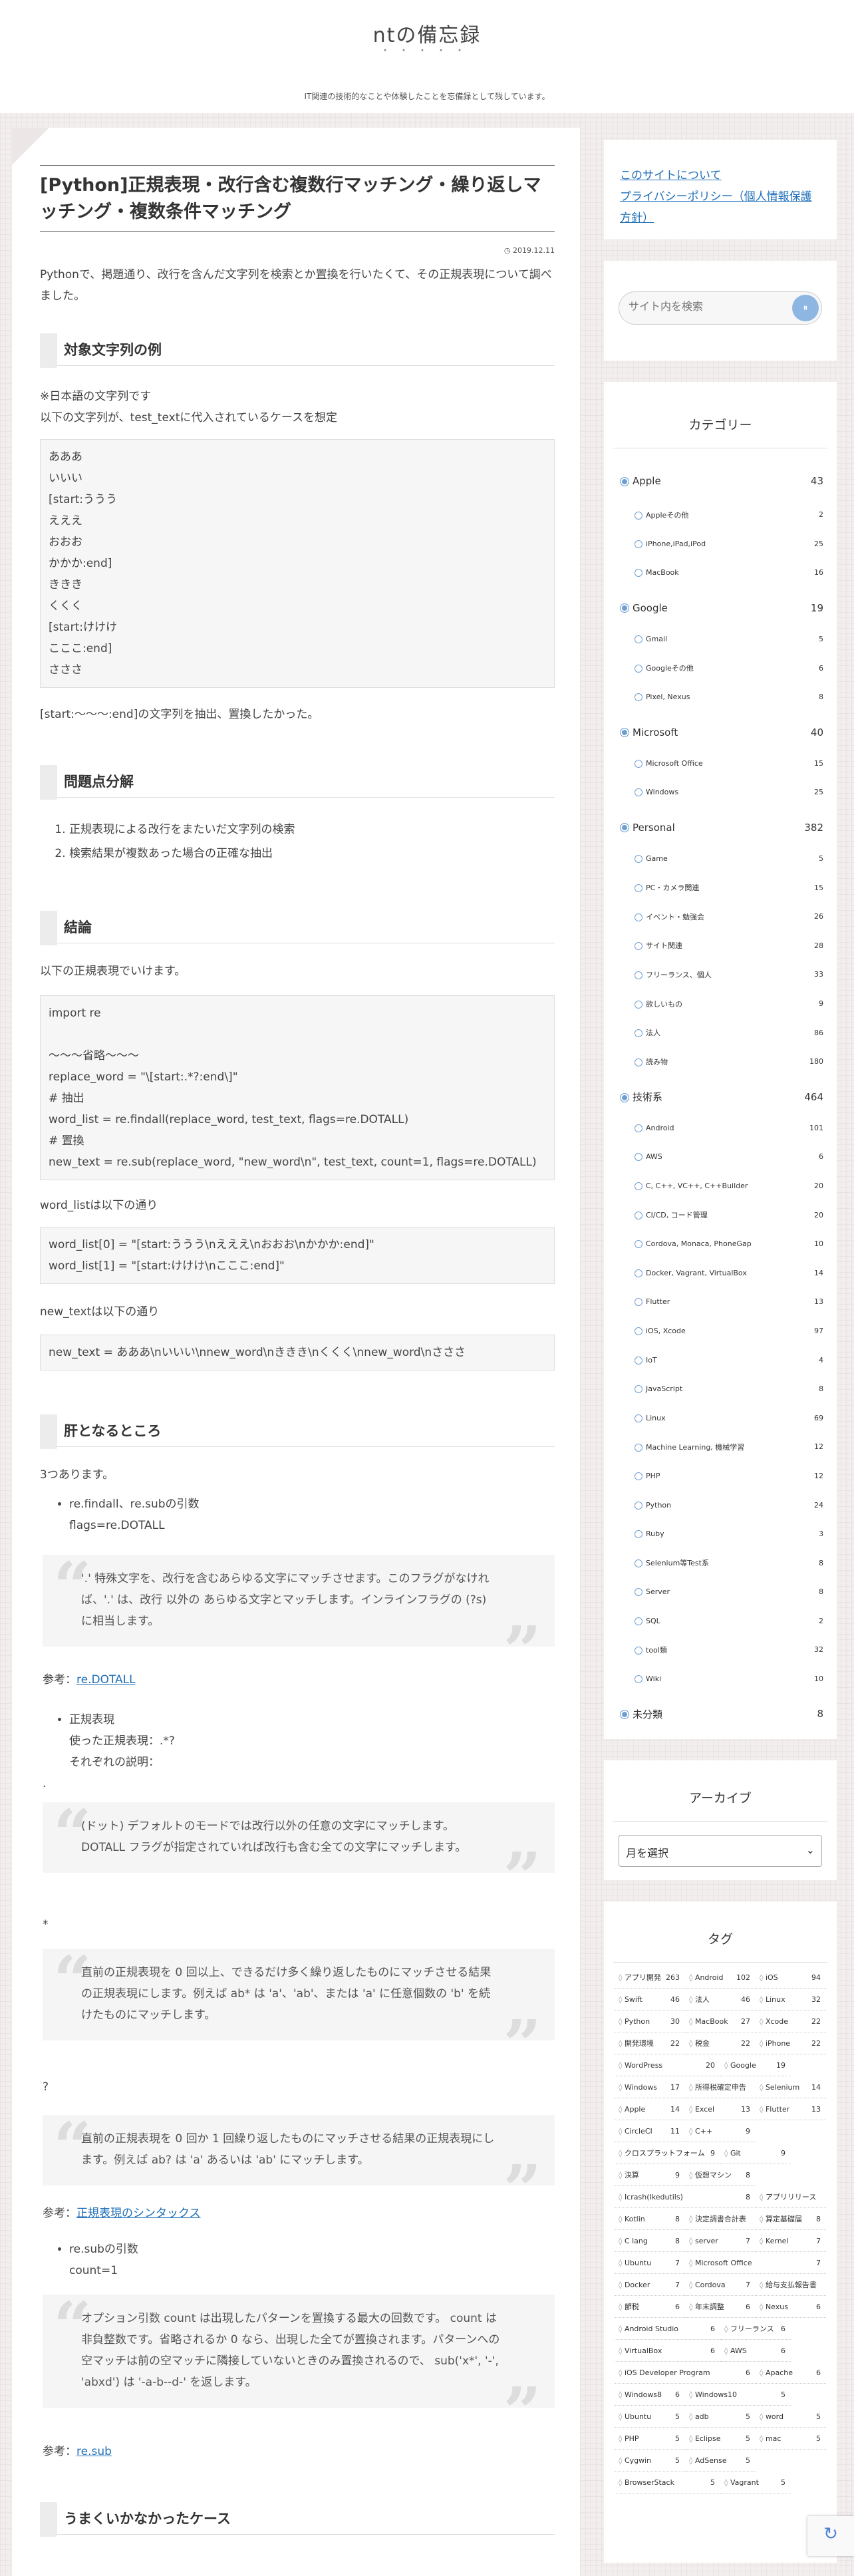  What do you see at coordinates (791, 1978) in the screenshot?
I see `tag-item: ◊ iOS 94` at bounding box center [791, 1978].